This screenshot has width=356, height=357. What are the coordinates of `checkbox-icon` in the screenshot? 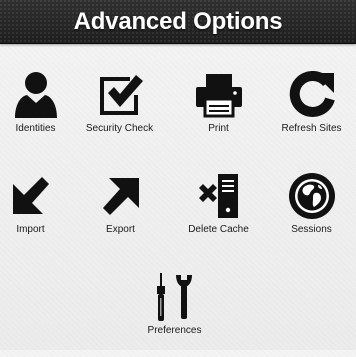 It's located at (119, 95).